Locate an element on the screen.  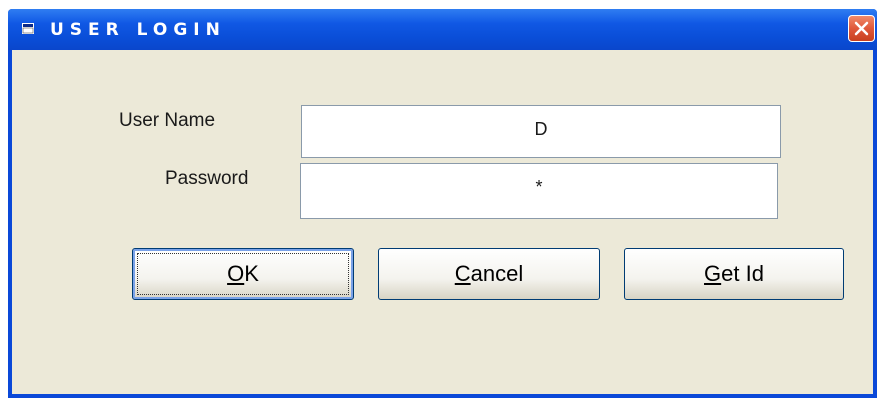
get-id-label-rest: et Id is located at coordinates (742, 273).